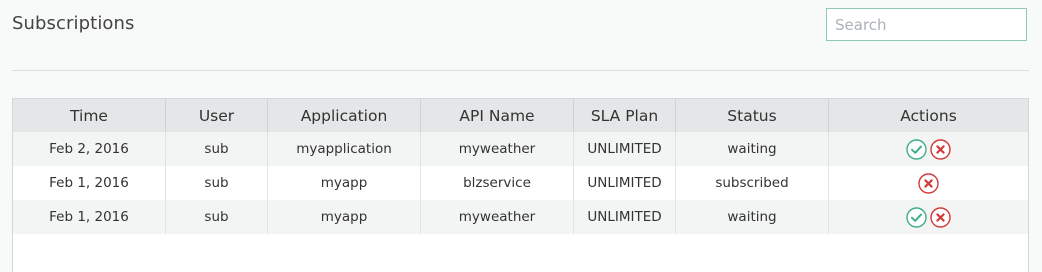  Describe the element at coordinates (344, 115) in the screenshot. I see `column-header-application: Application` at that location.